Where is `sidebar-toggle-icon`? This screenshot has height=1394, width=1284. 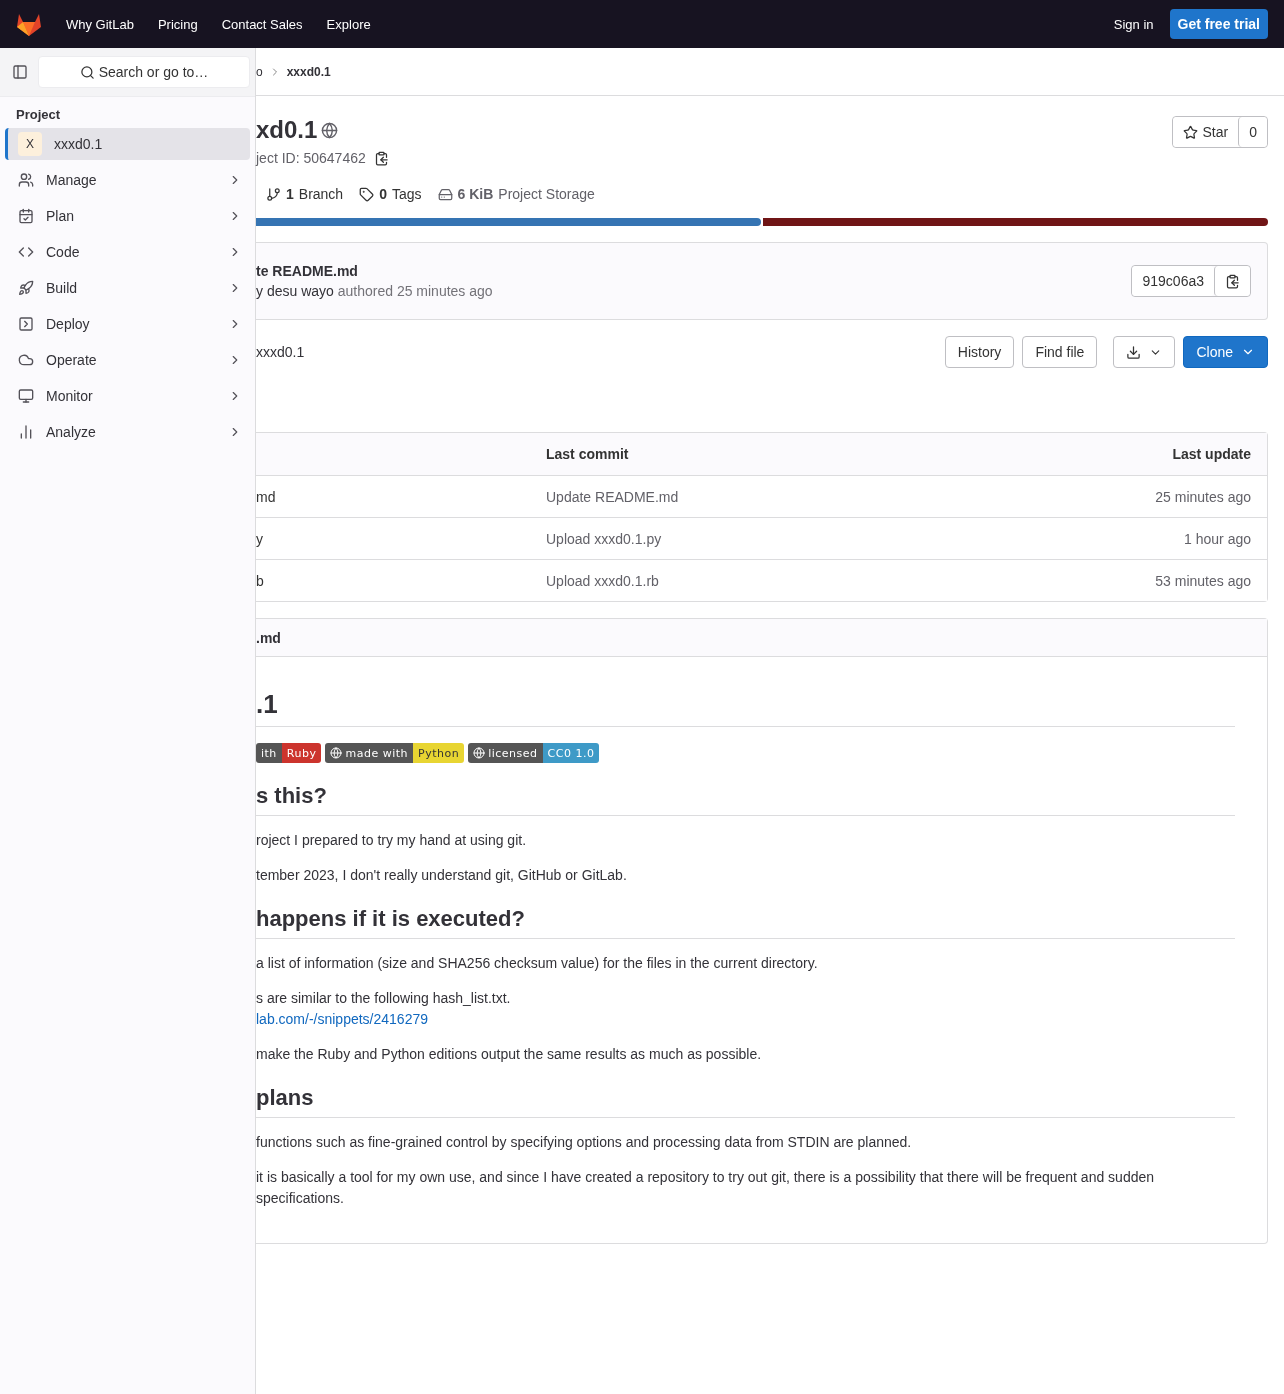
sidebar-toggle-icon is located at coordinates (20, 72).